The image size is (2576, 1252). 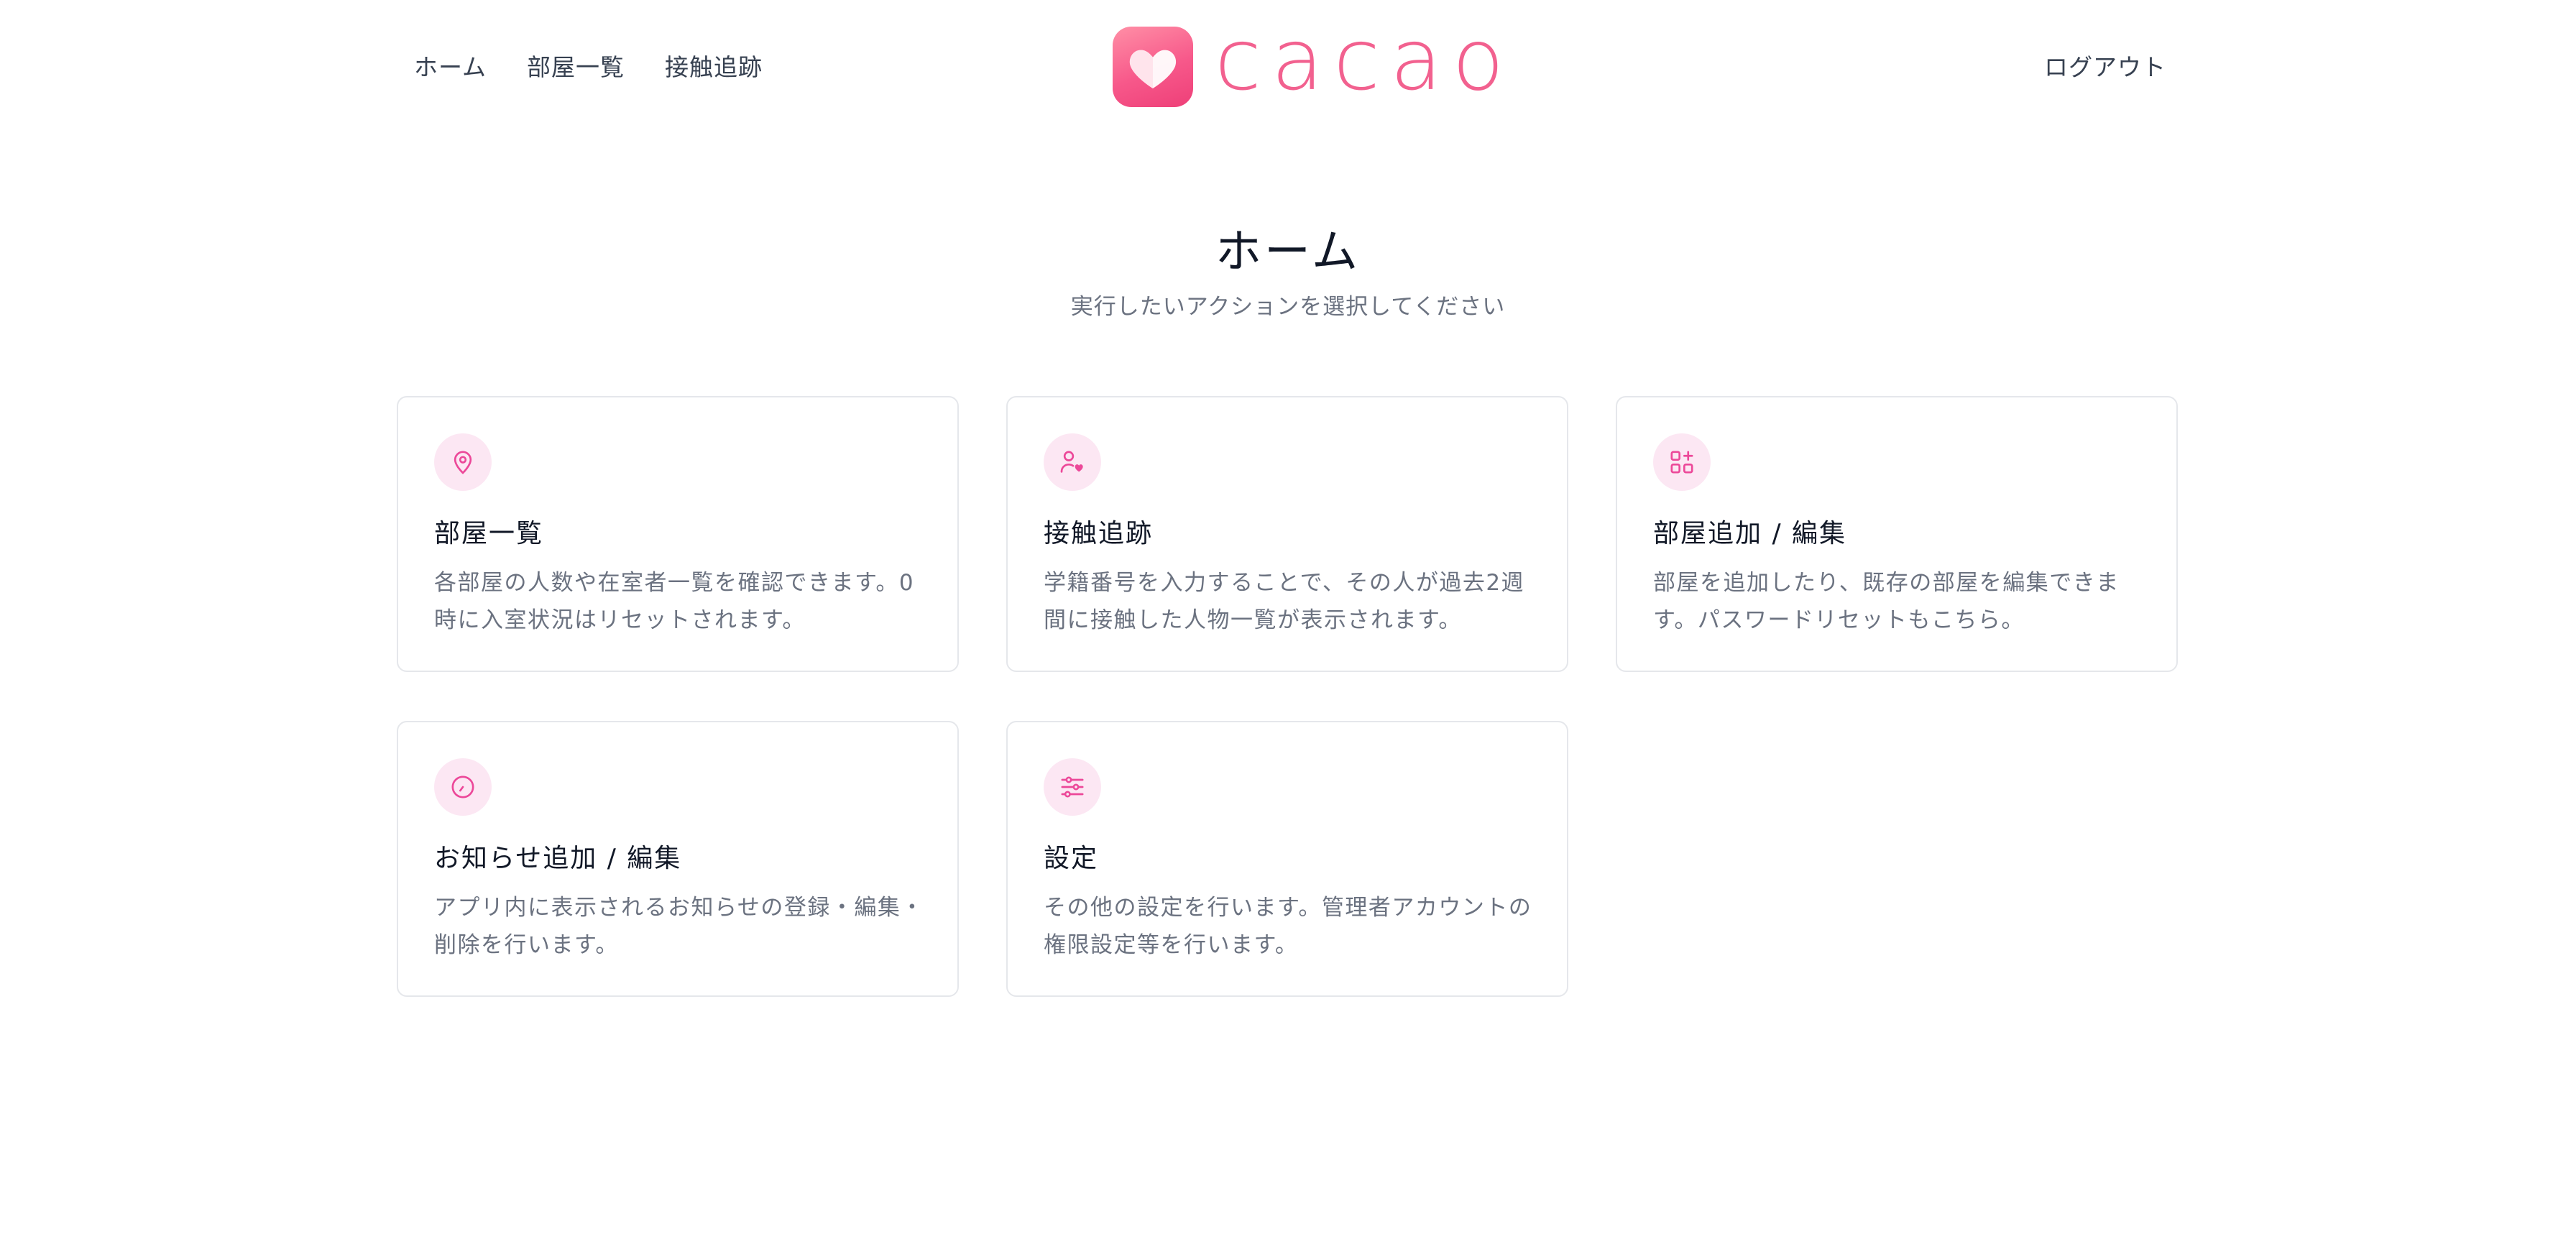 What do you see at coordinates (1072, 787) in the screenshot?
I see `sliders-icon` at bounding box center [1072, 787].